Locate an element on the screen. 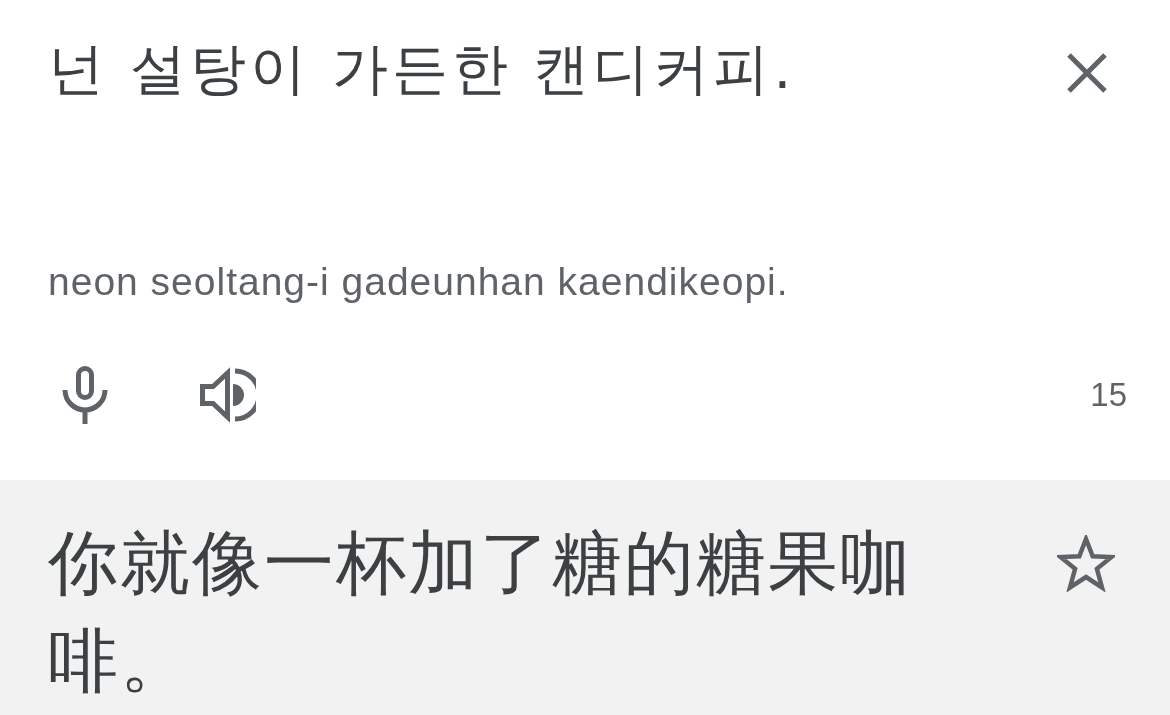 The image size is (1170, 715). source-text-field: 넌 설탕이 가든한 캔디커피. is located at coordinates (557, 69).